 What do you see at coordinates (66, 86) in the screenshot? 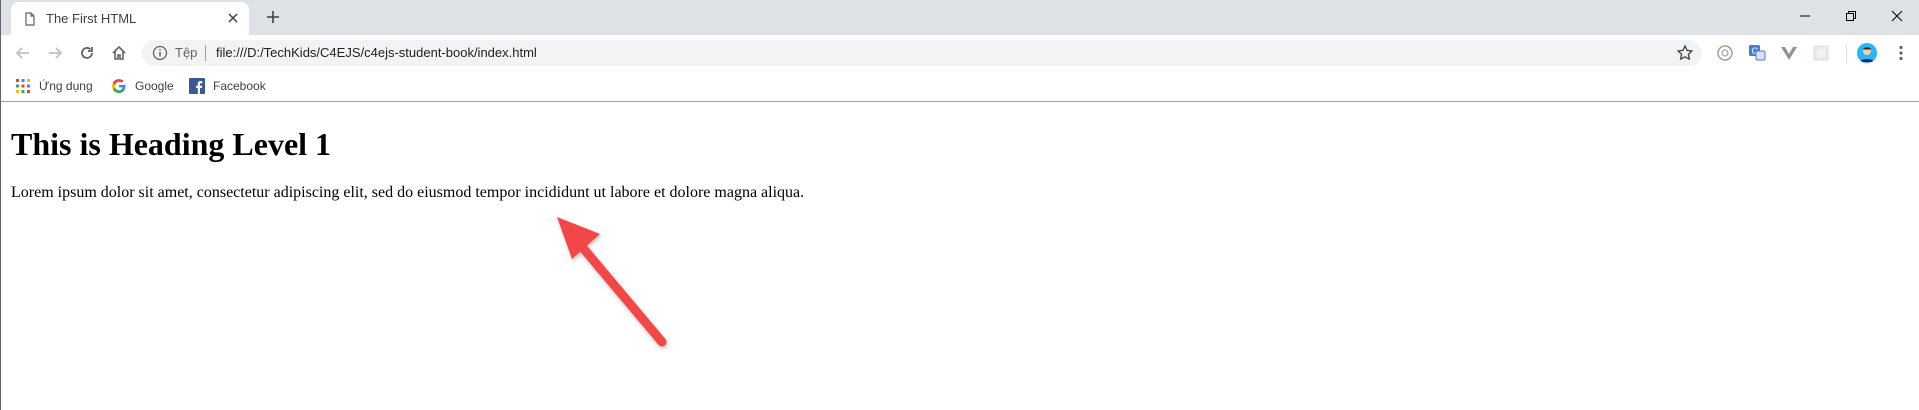
I see `bookmark-label: Ứng dụng` at bounding box center [66, 86].